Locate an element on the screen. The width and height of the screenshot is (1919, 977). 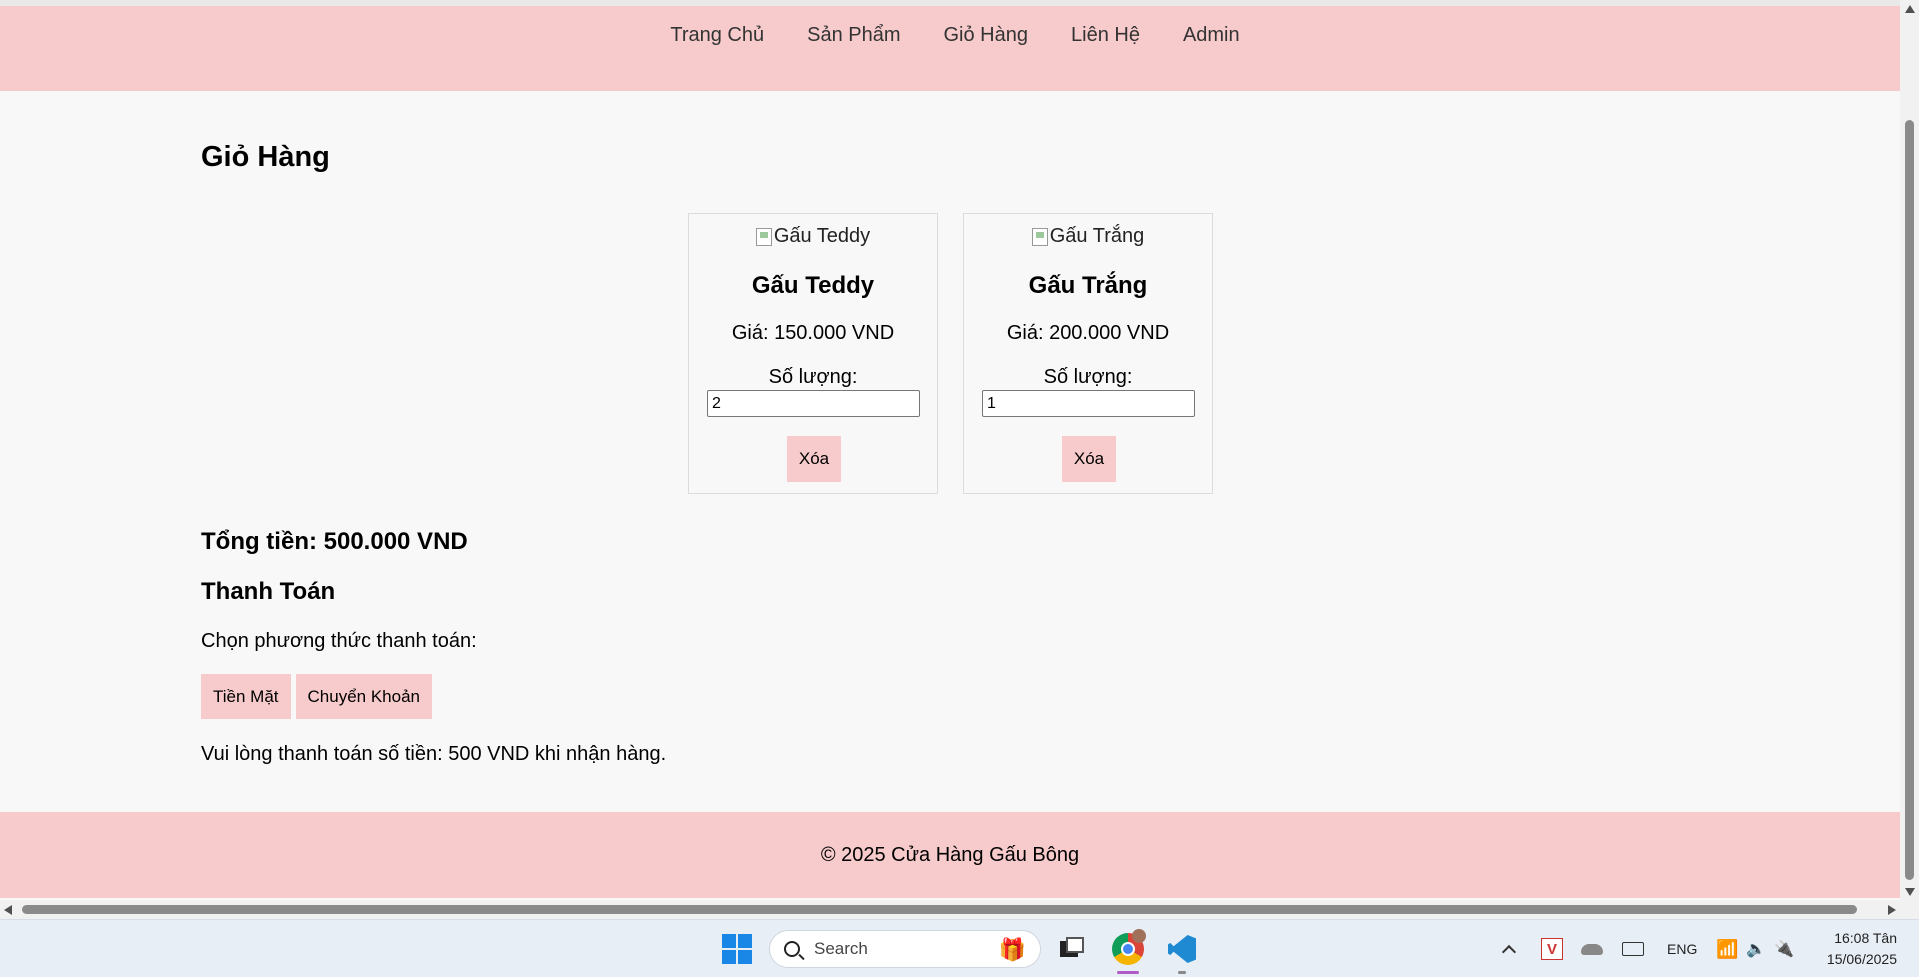
clock-date: 15/06/2025 is located at coordinates (1861, 959).